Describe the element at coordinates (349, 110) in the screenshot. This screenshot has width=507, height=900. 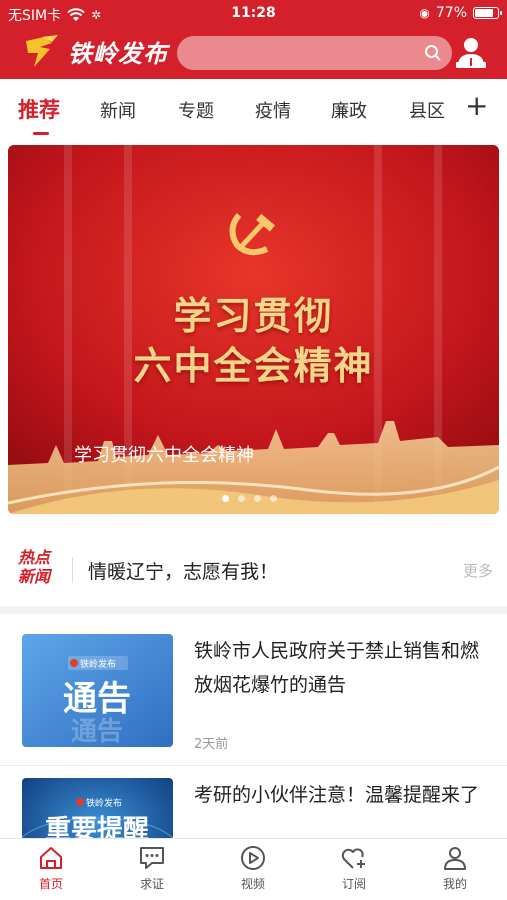
I see `tab-integrity: 廉政` at that location.